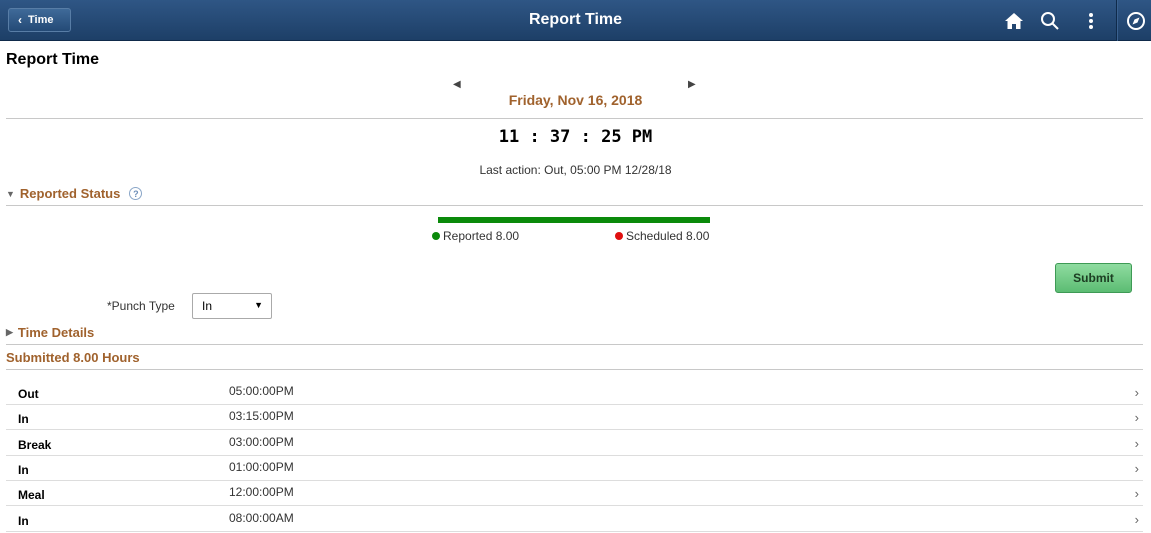 Image resolution: width=1151 pixels, height=533 pixels. What do you see at coordinates (10, 193) in the screenshot?
I see `caret-down-icon: ▼` at bounding box center [10, 193].